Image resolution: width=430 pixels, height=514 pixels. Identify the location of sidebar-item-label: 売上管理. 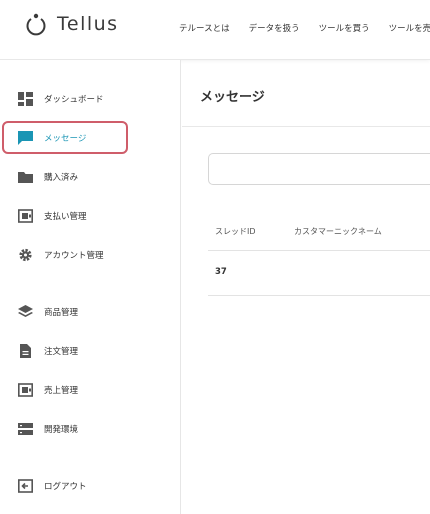
(61, 391).